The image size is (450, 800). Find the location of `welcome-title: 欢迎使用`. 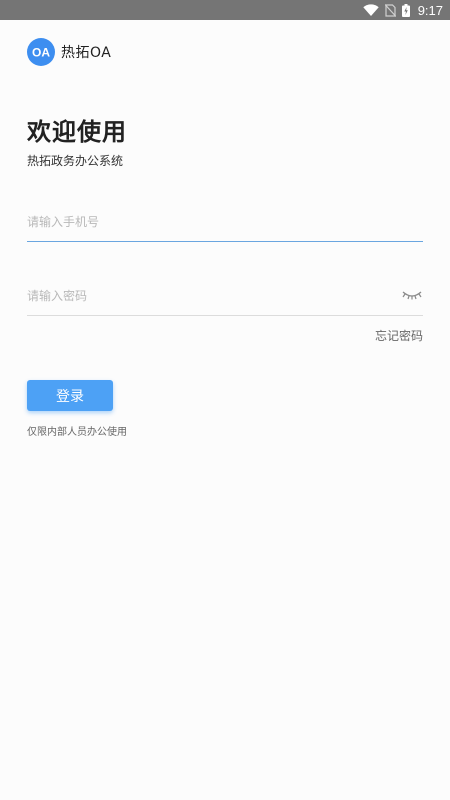

welcome-title: 欢迎使用 is located at coordinates (77, 132).